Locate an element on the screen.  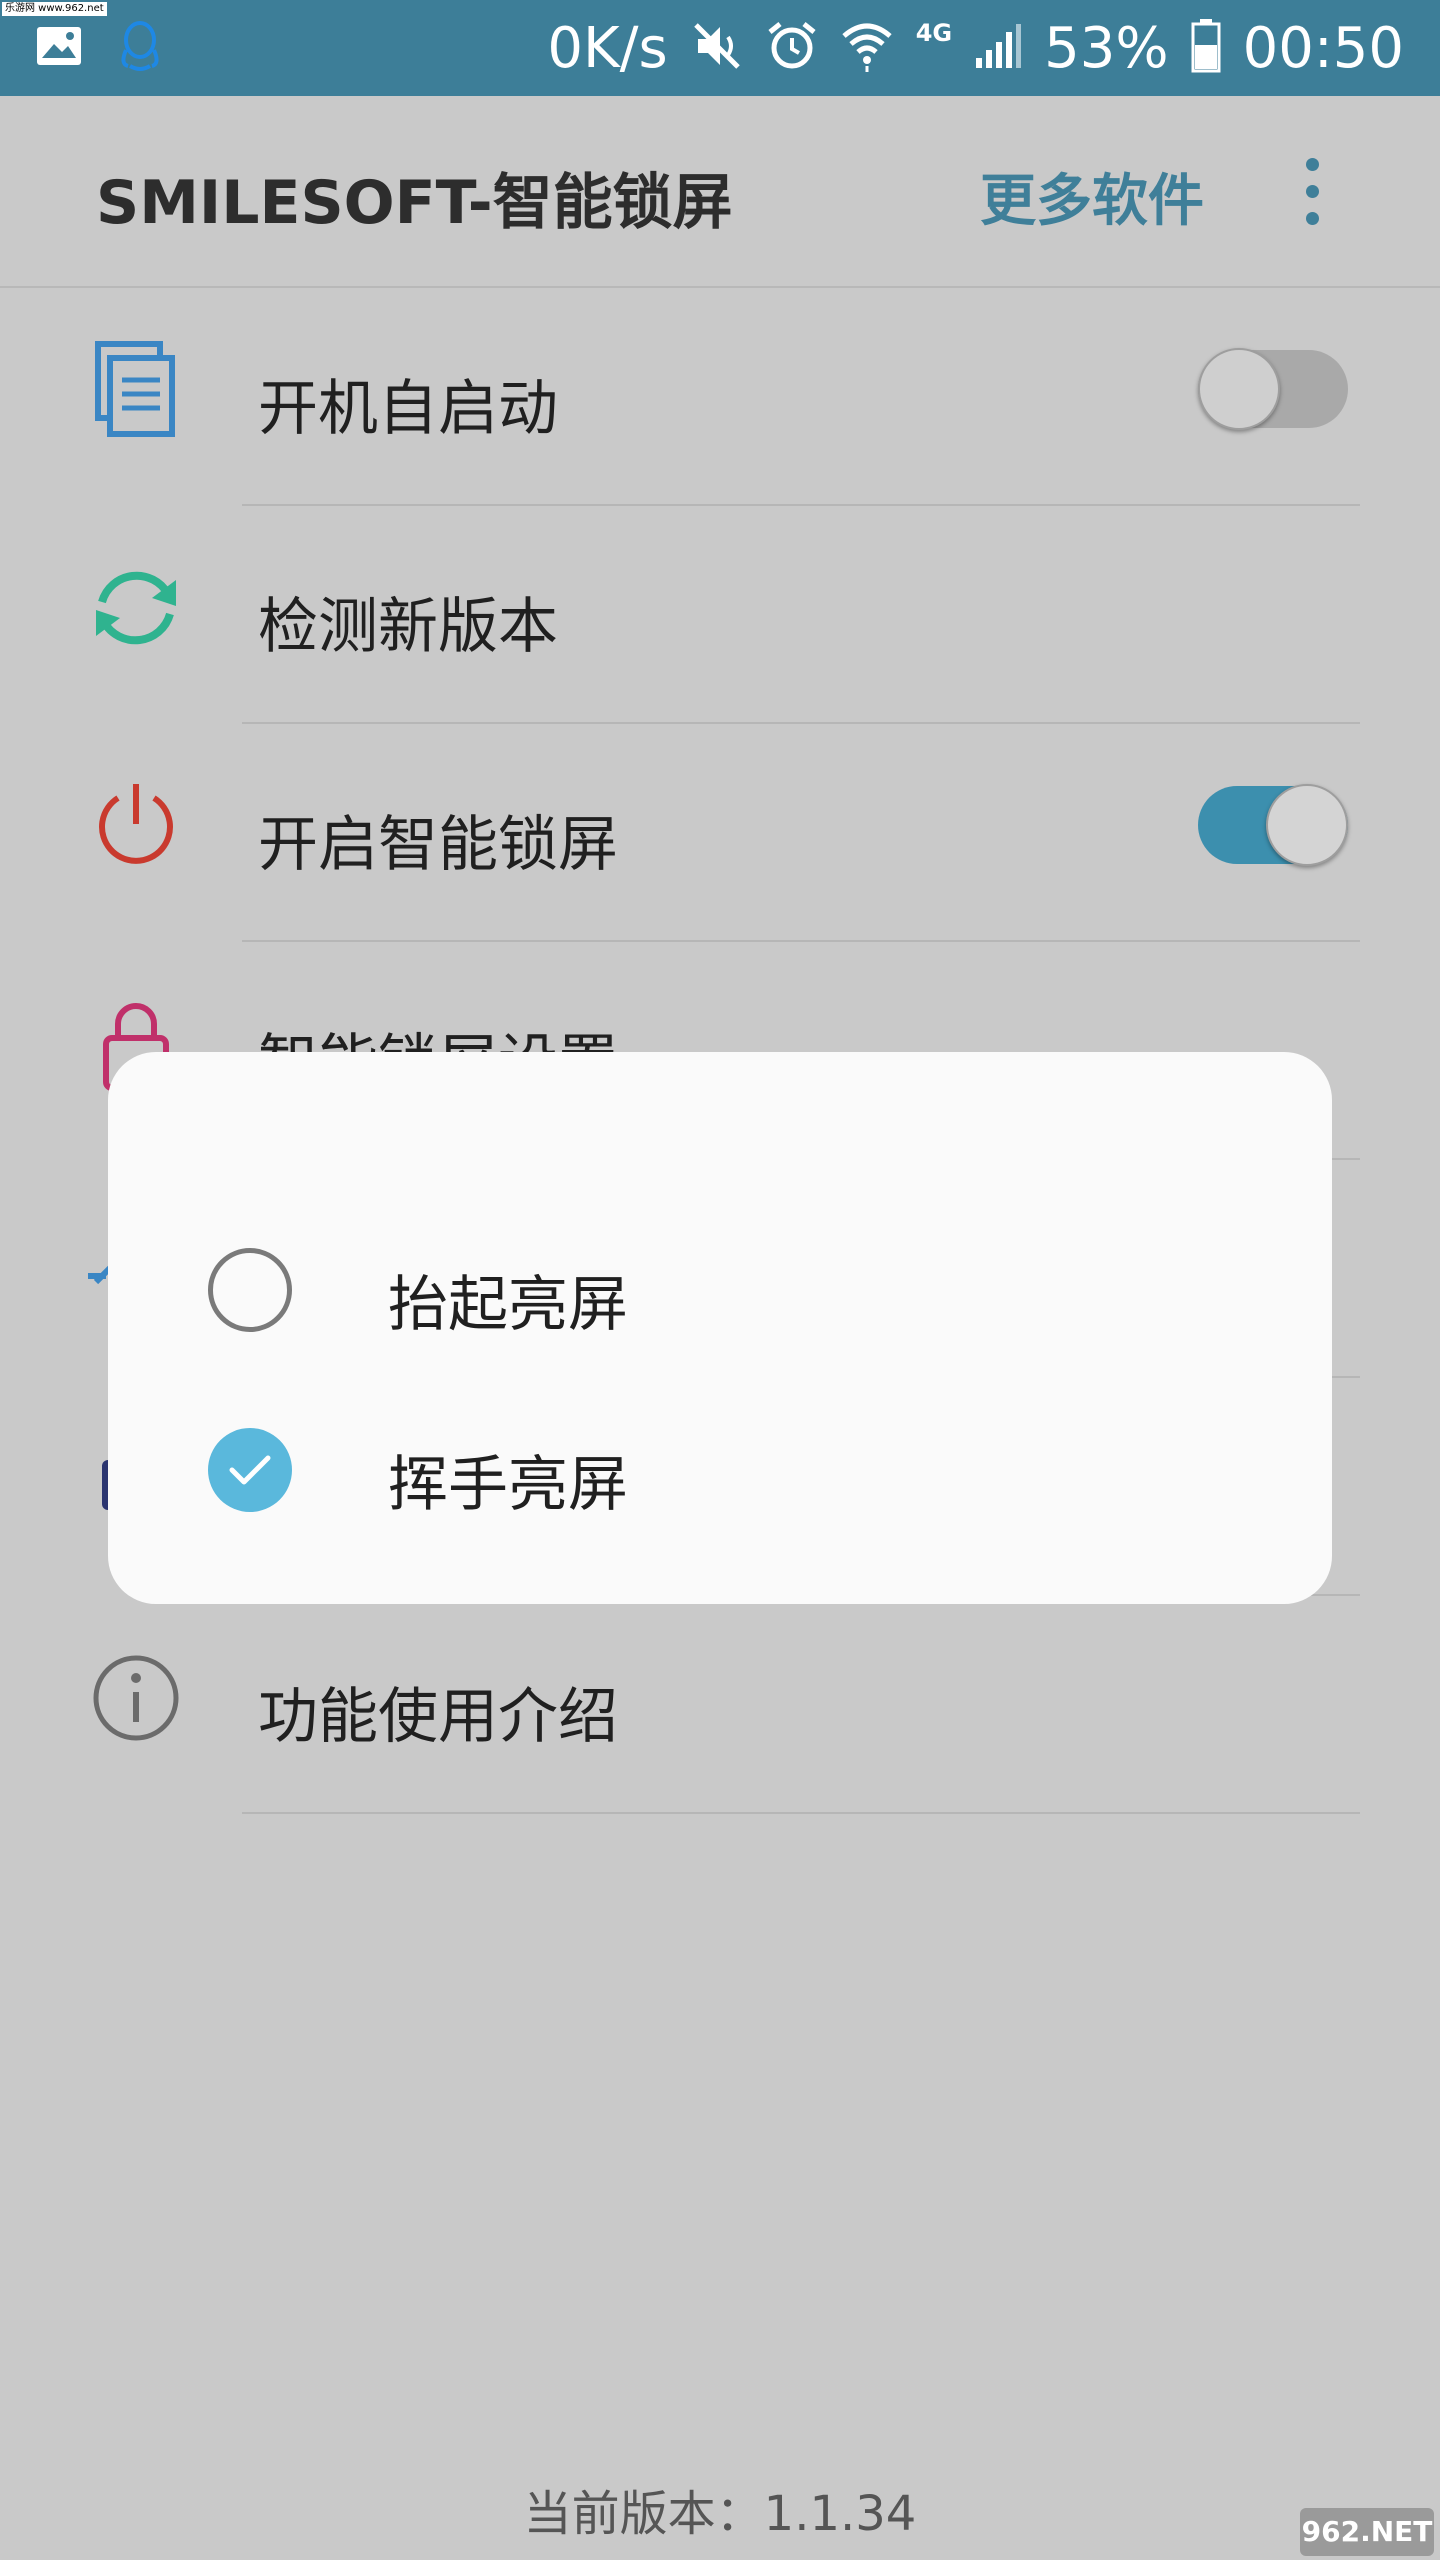
power-icon is located at coordinates (136, 826).